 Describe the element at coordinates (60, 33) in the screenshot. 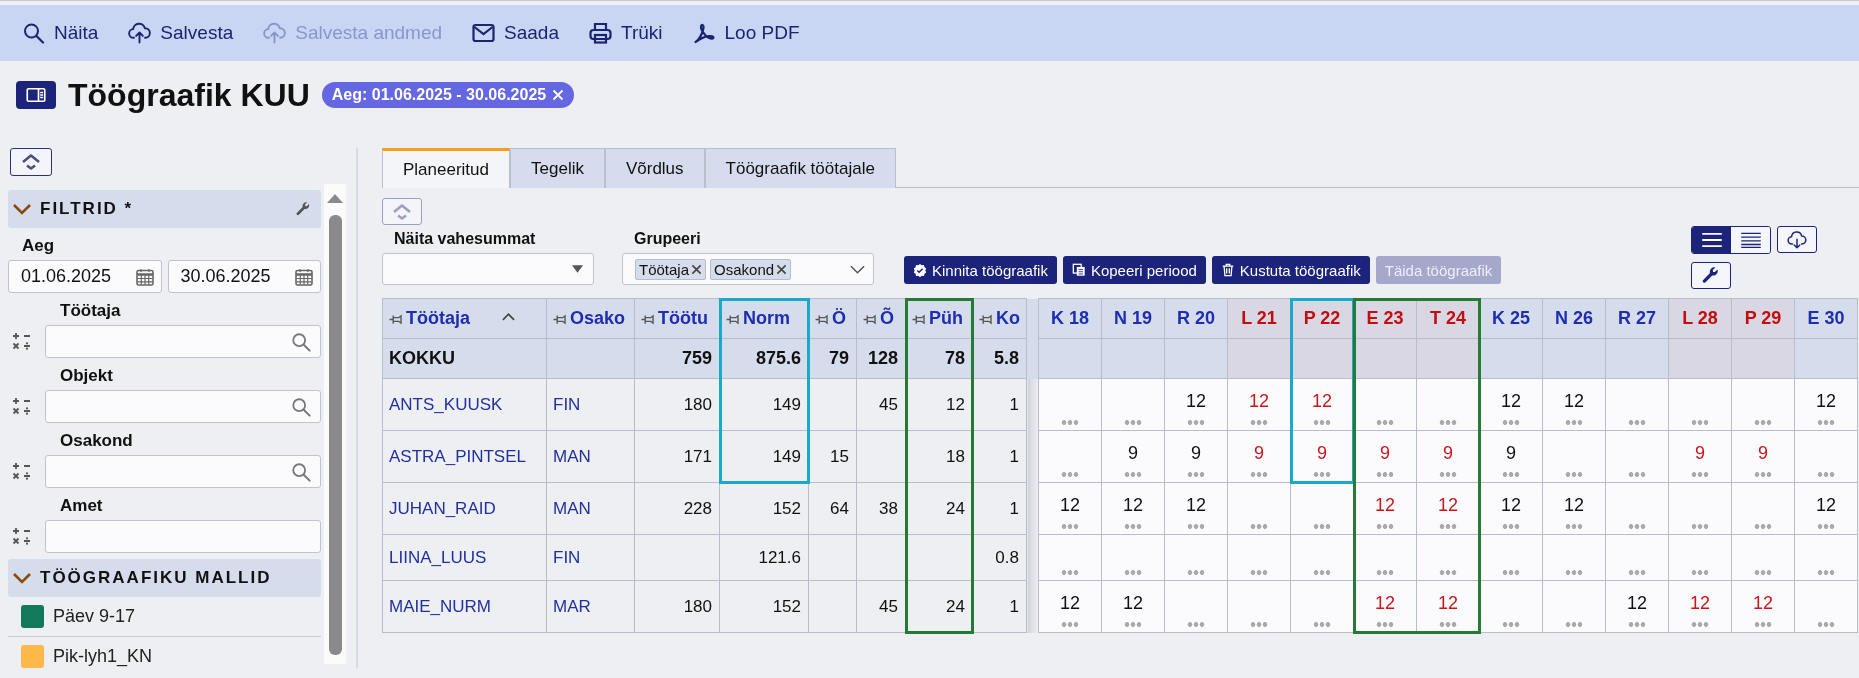

I see `toolbar-button: Näita` at that location.